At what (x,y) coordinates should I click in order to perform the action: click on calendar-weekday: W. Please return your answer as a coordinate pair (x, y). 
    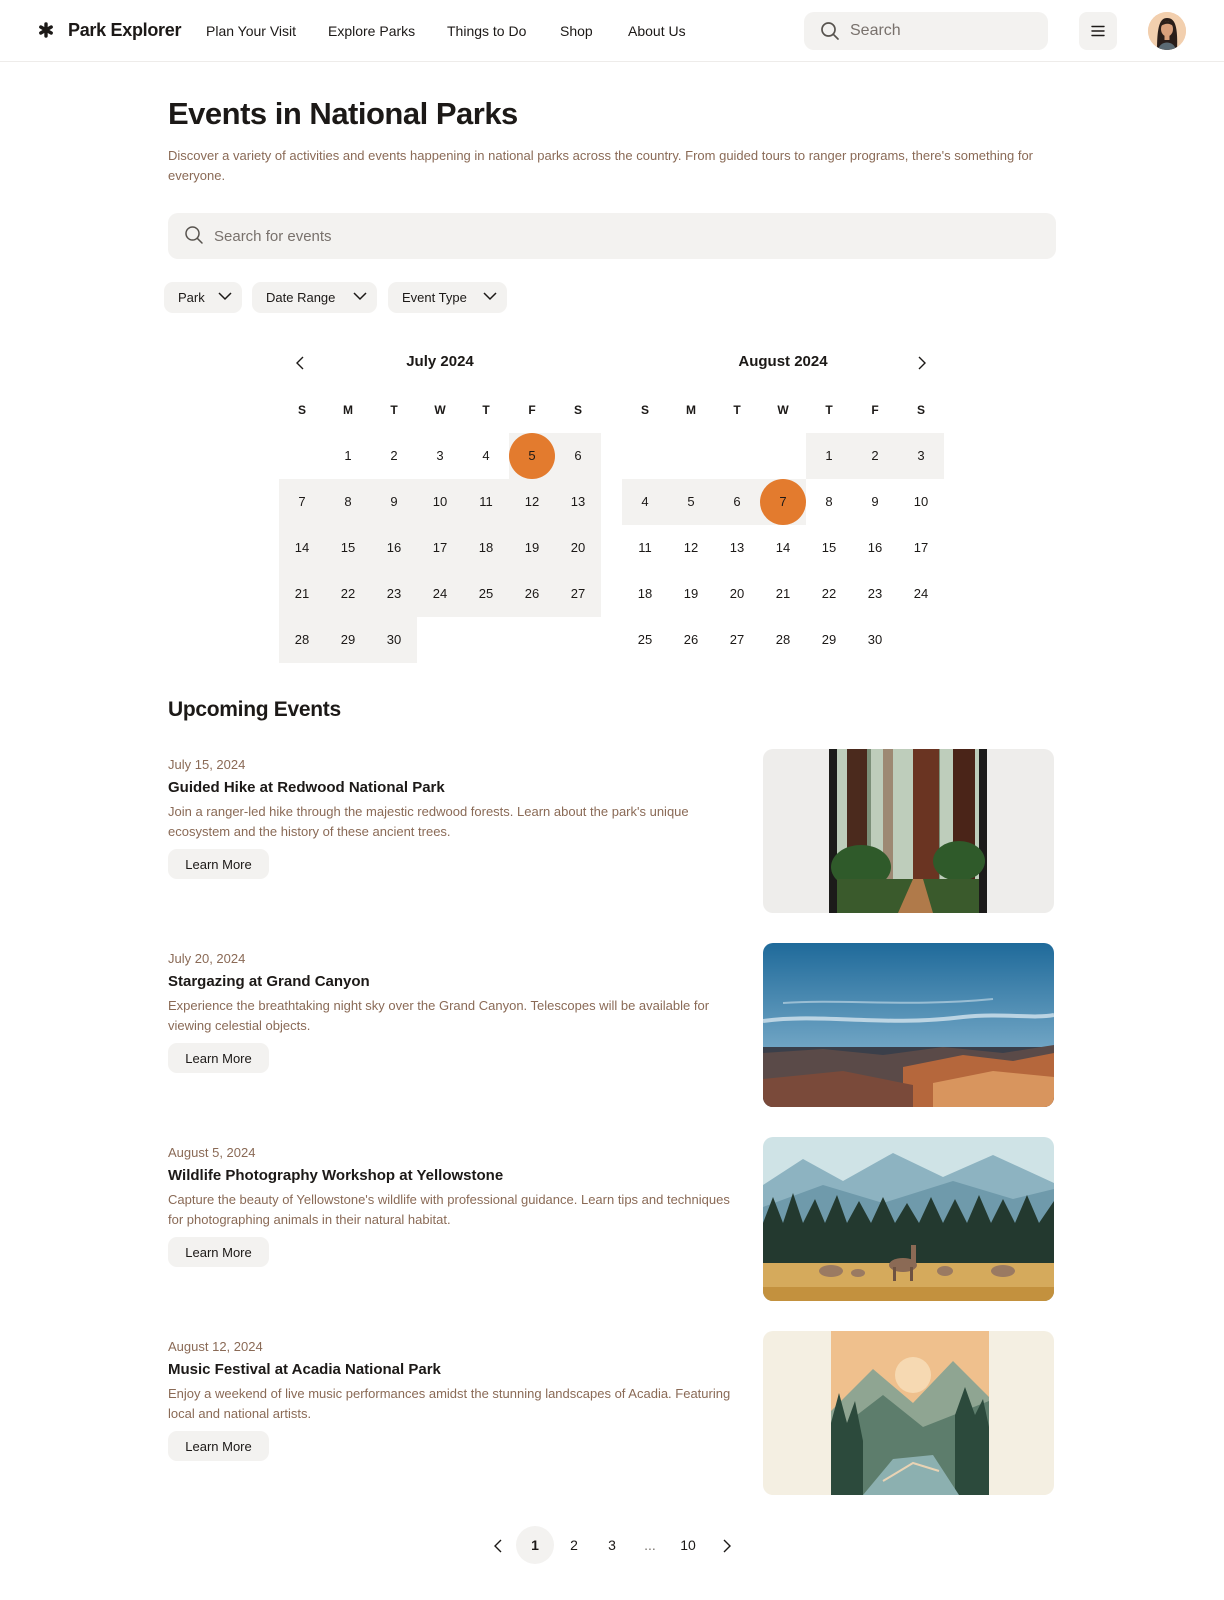
    Looking at the image, I should click on (440, 410).